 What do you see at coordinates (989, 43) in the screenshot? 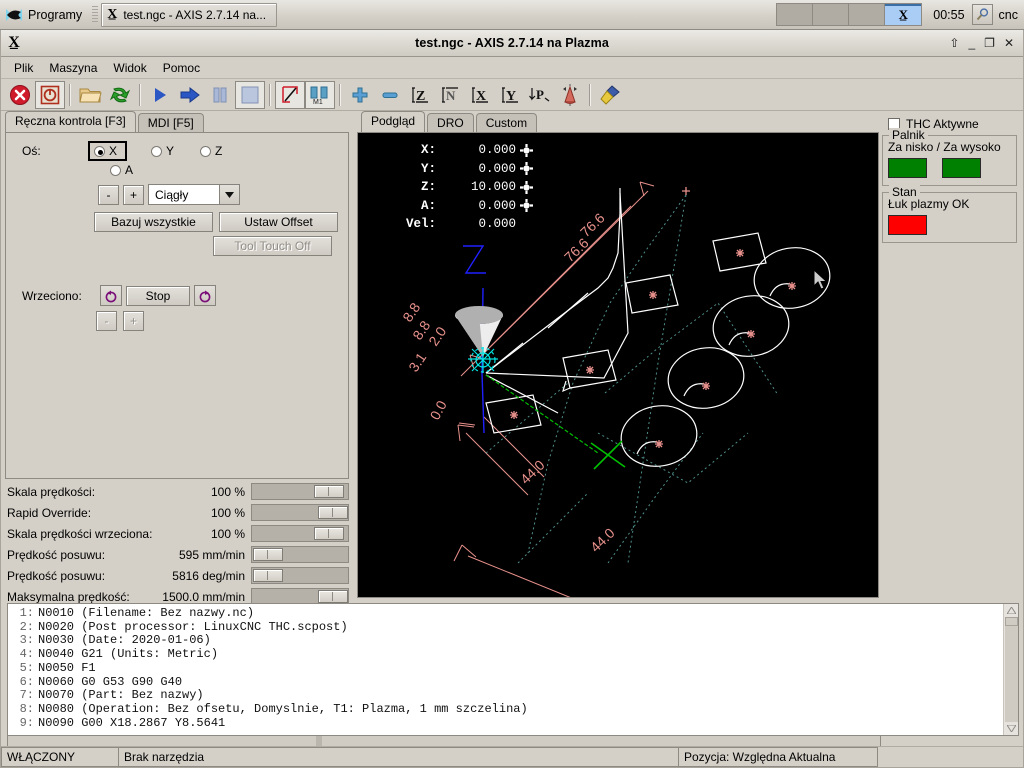
I see `window-maximize-button: ❐` at bounding box center [989, 43].